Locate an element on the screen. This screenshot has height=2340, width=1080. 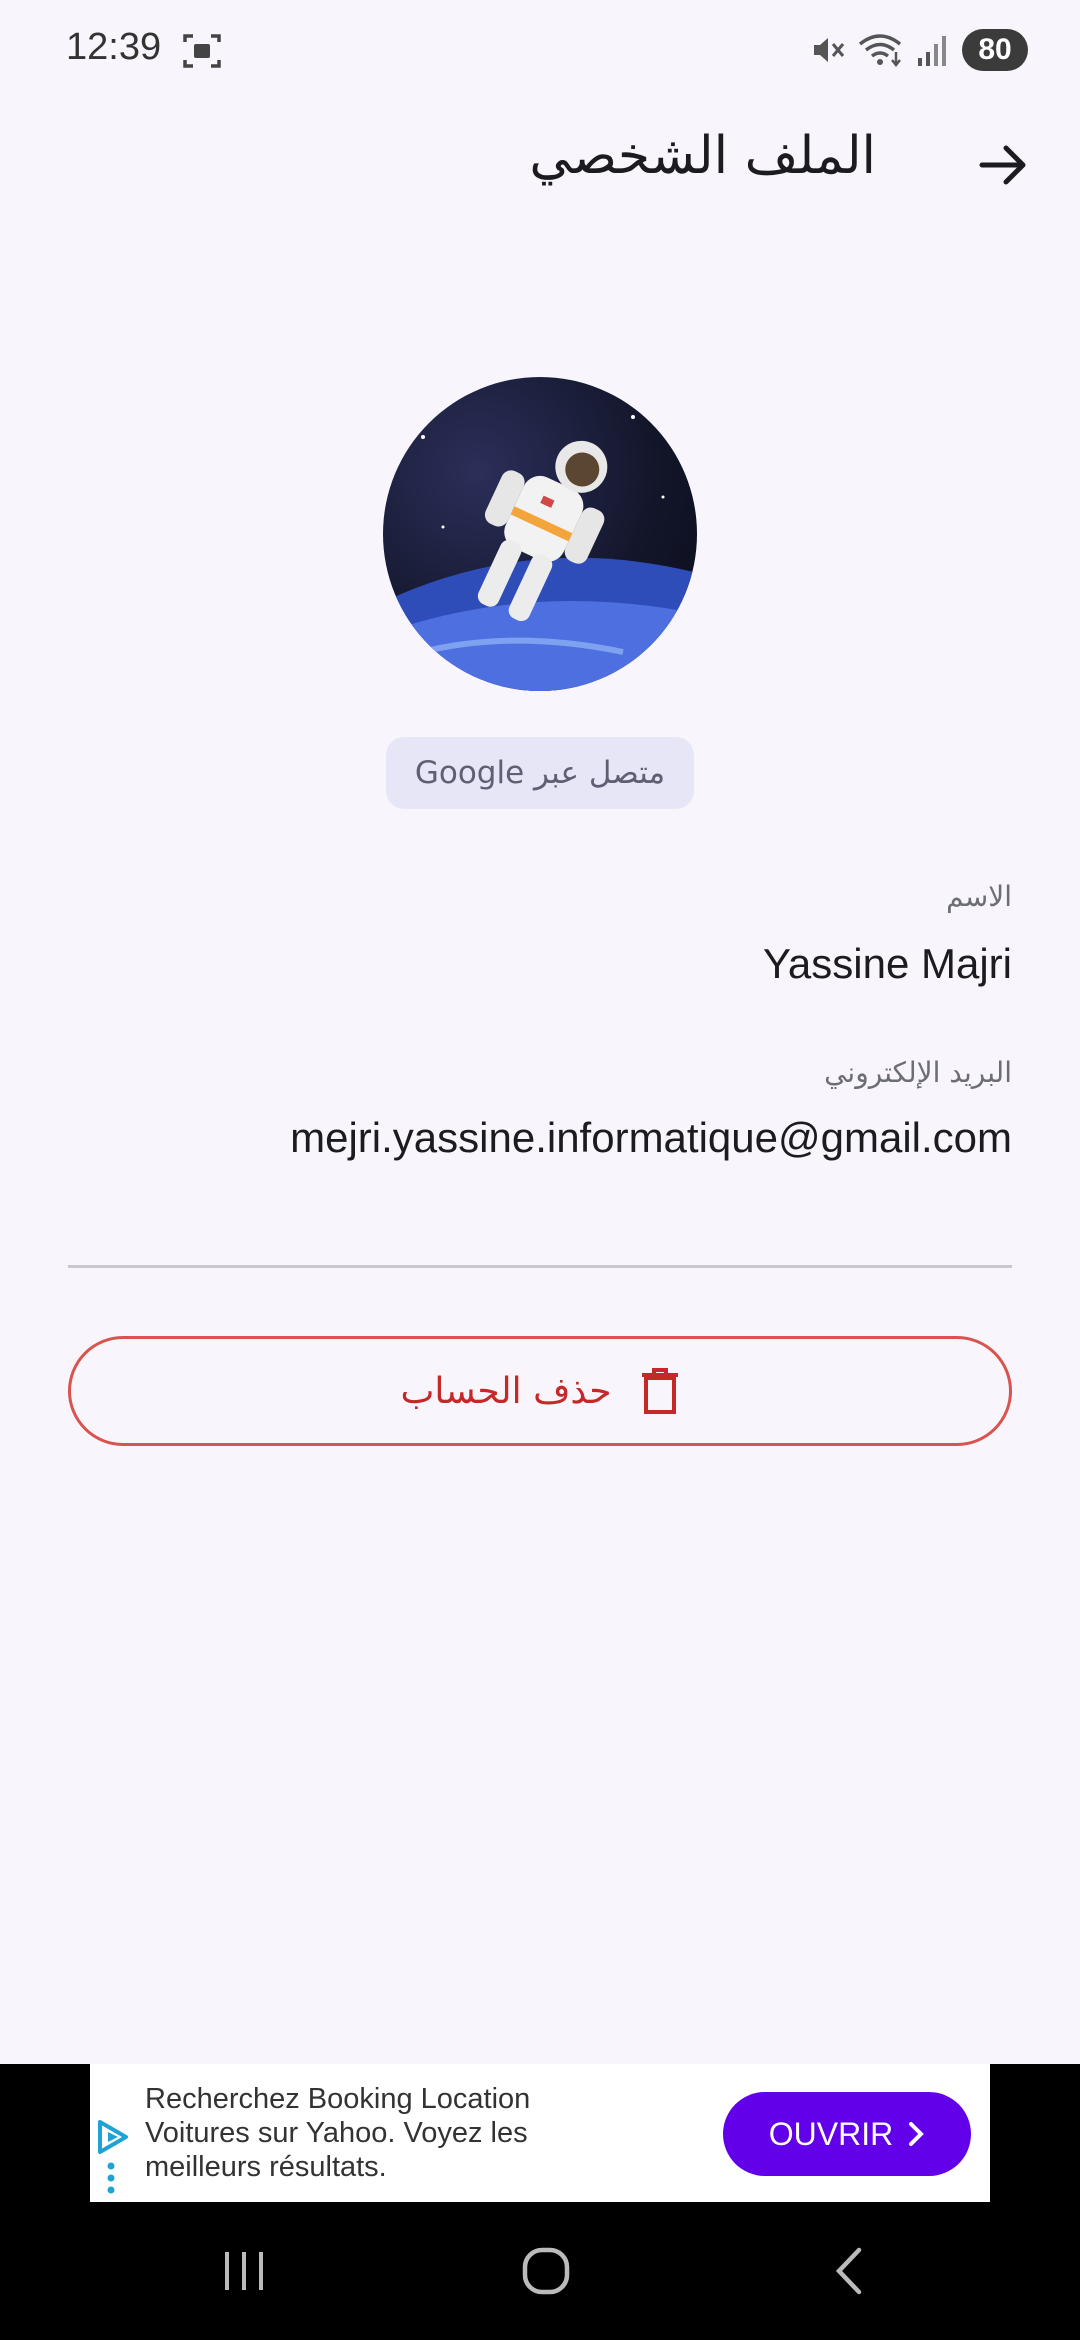
recents-button is located at coordinates (244, 2271).